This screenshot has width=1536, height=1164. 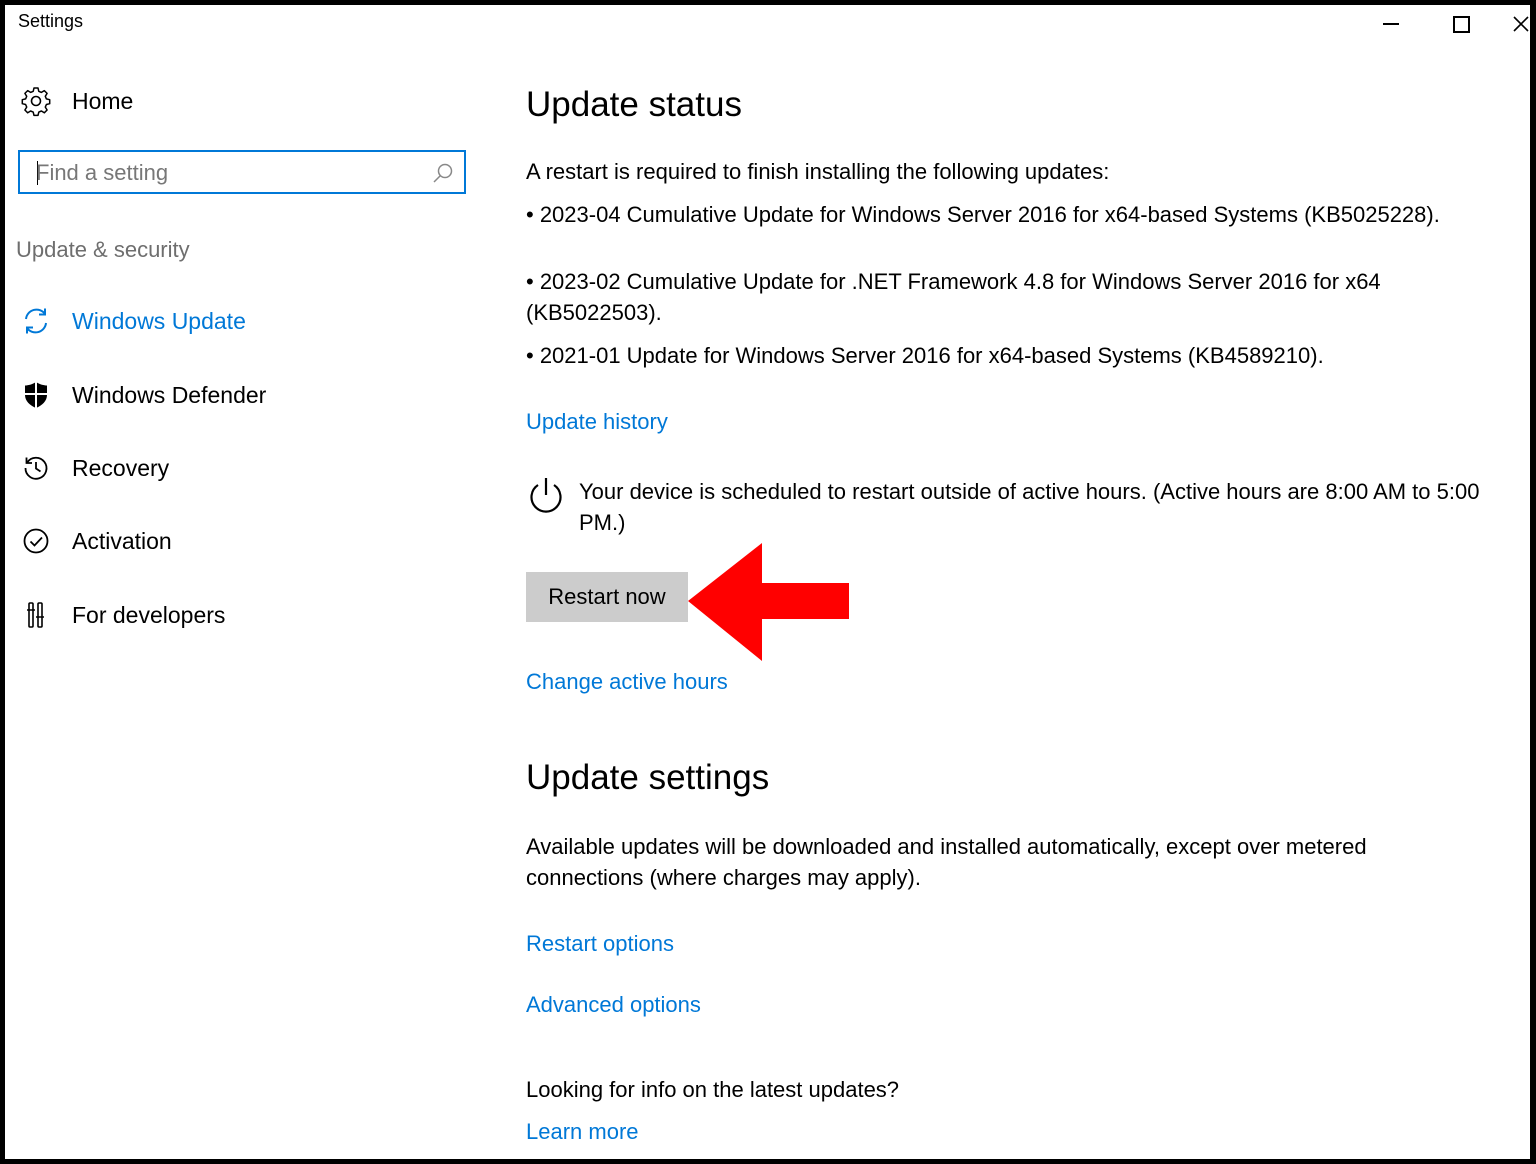 What do you see at coordinates (648, 777) in the screenshot?
I see `update-settings-heading: Update settings` at bounding box center [648, 777].